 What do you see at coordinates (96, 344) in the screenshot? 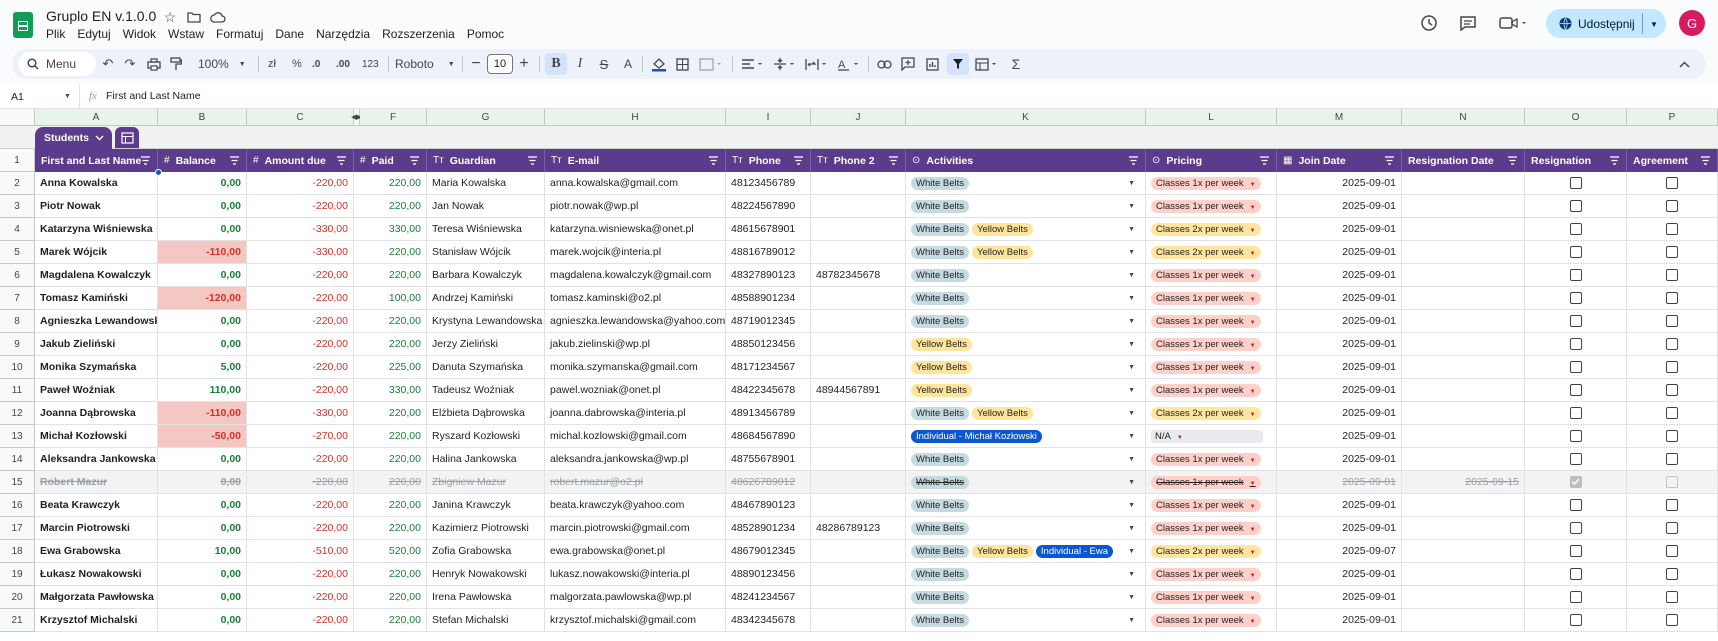
I see `cell-name: Jakub Zieliński` at bounding box center [96, 344].